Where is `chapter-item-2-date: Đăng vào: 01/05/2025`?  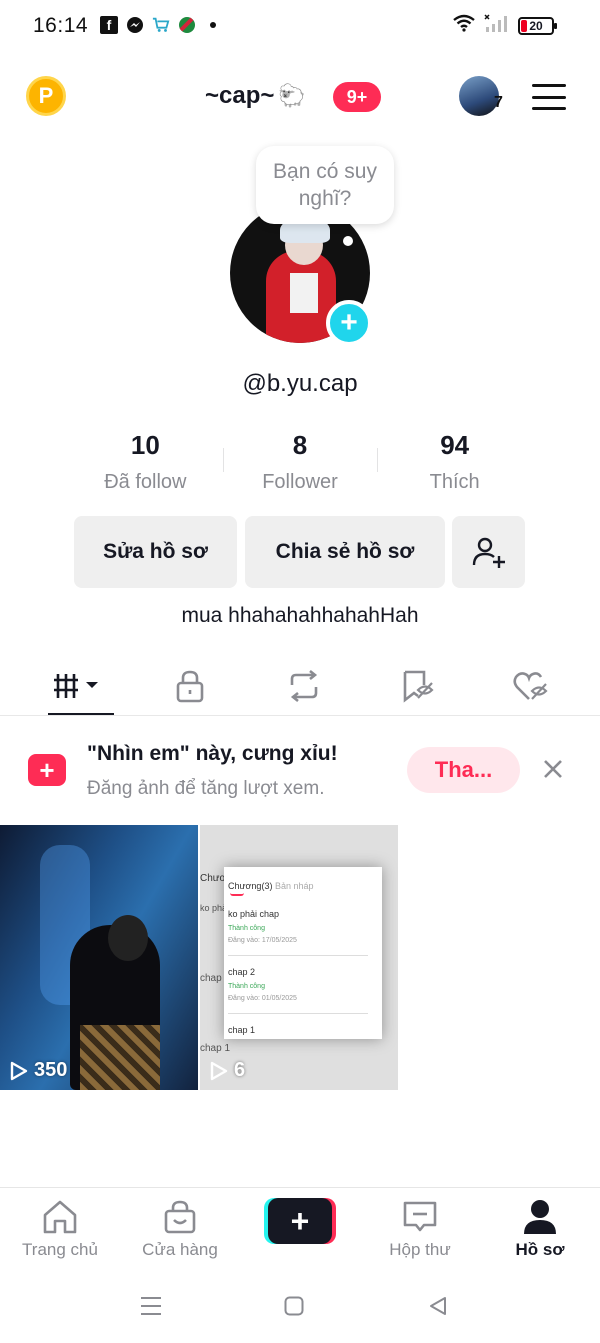
chapter-item-2-date: Đăng vào: 01/05/2025 is located at coordinates (262, 998).